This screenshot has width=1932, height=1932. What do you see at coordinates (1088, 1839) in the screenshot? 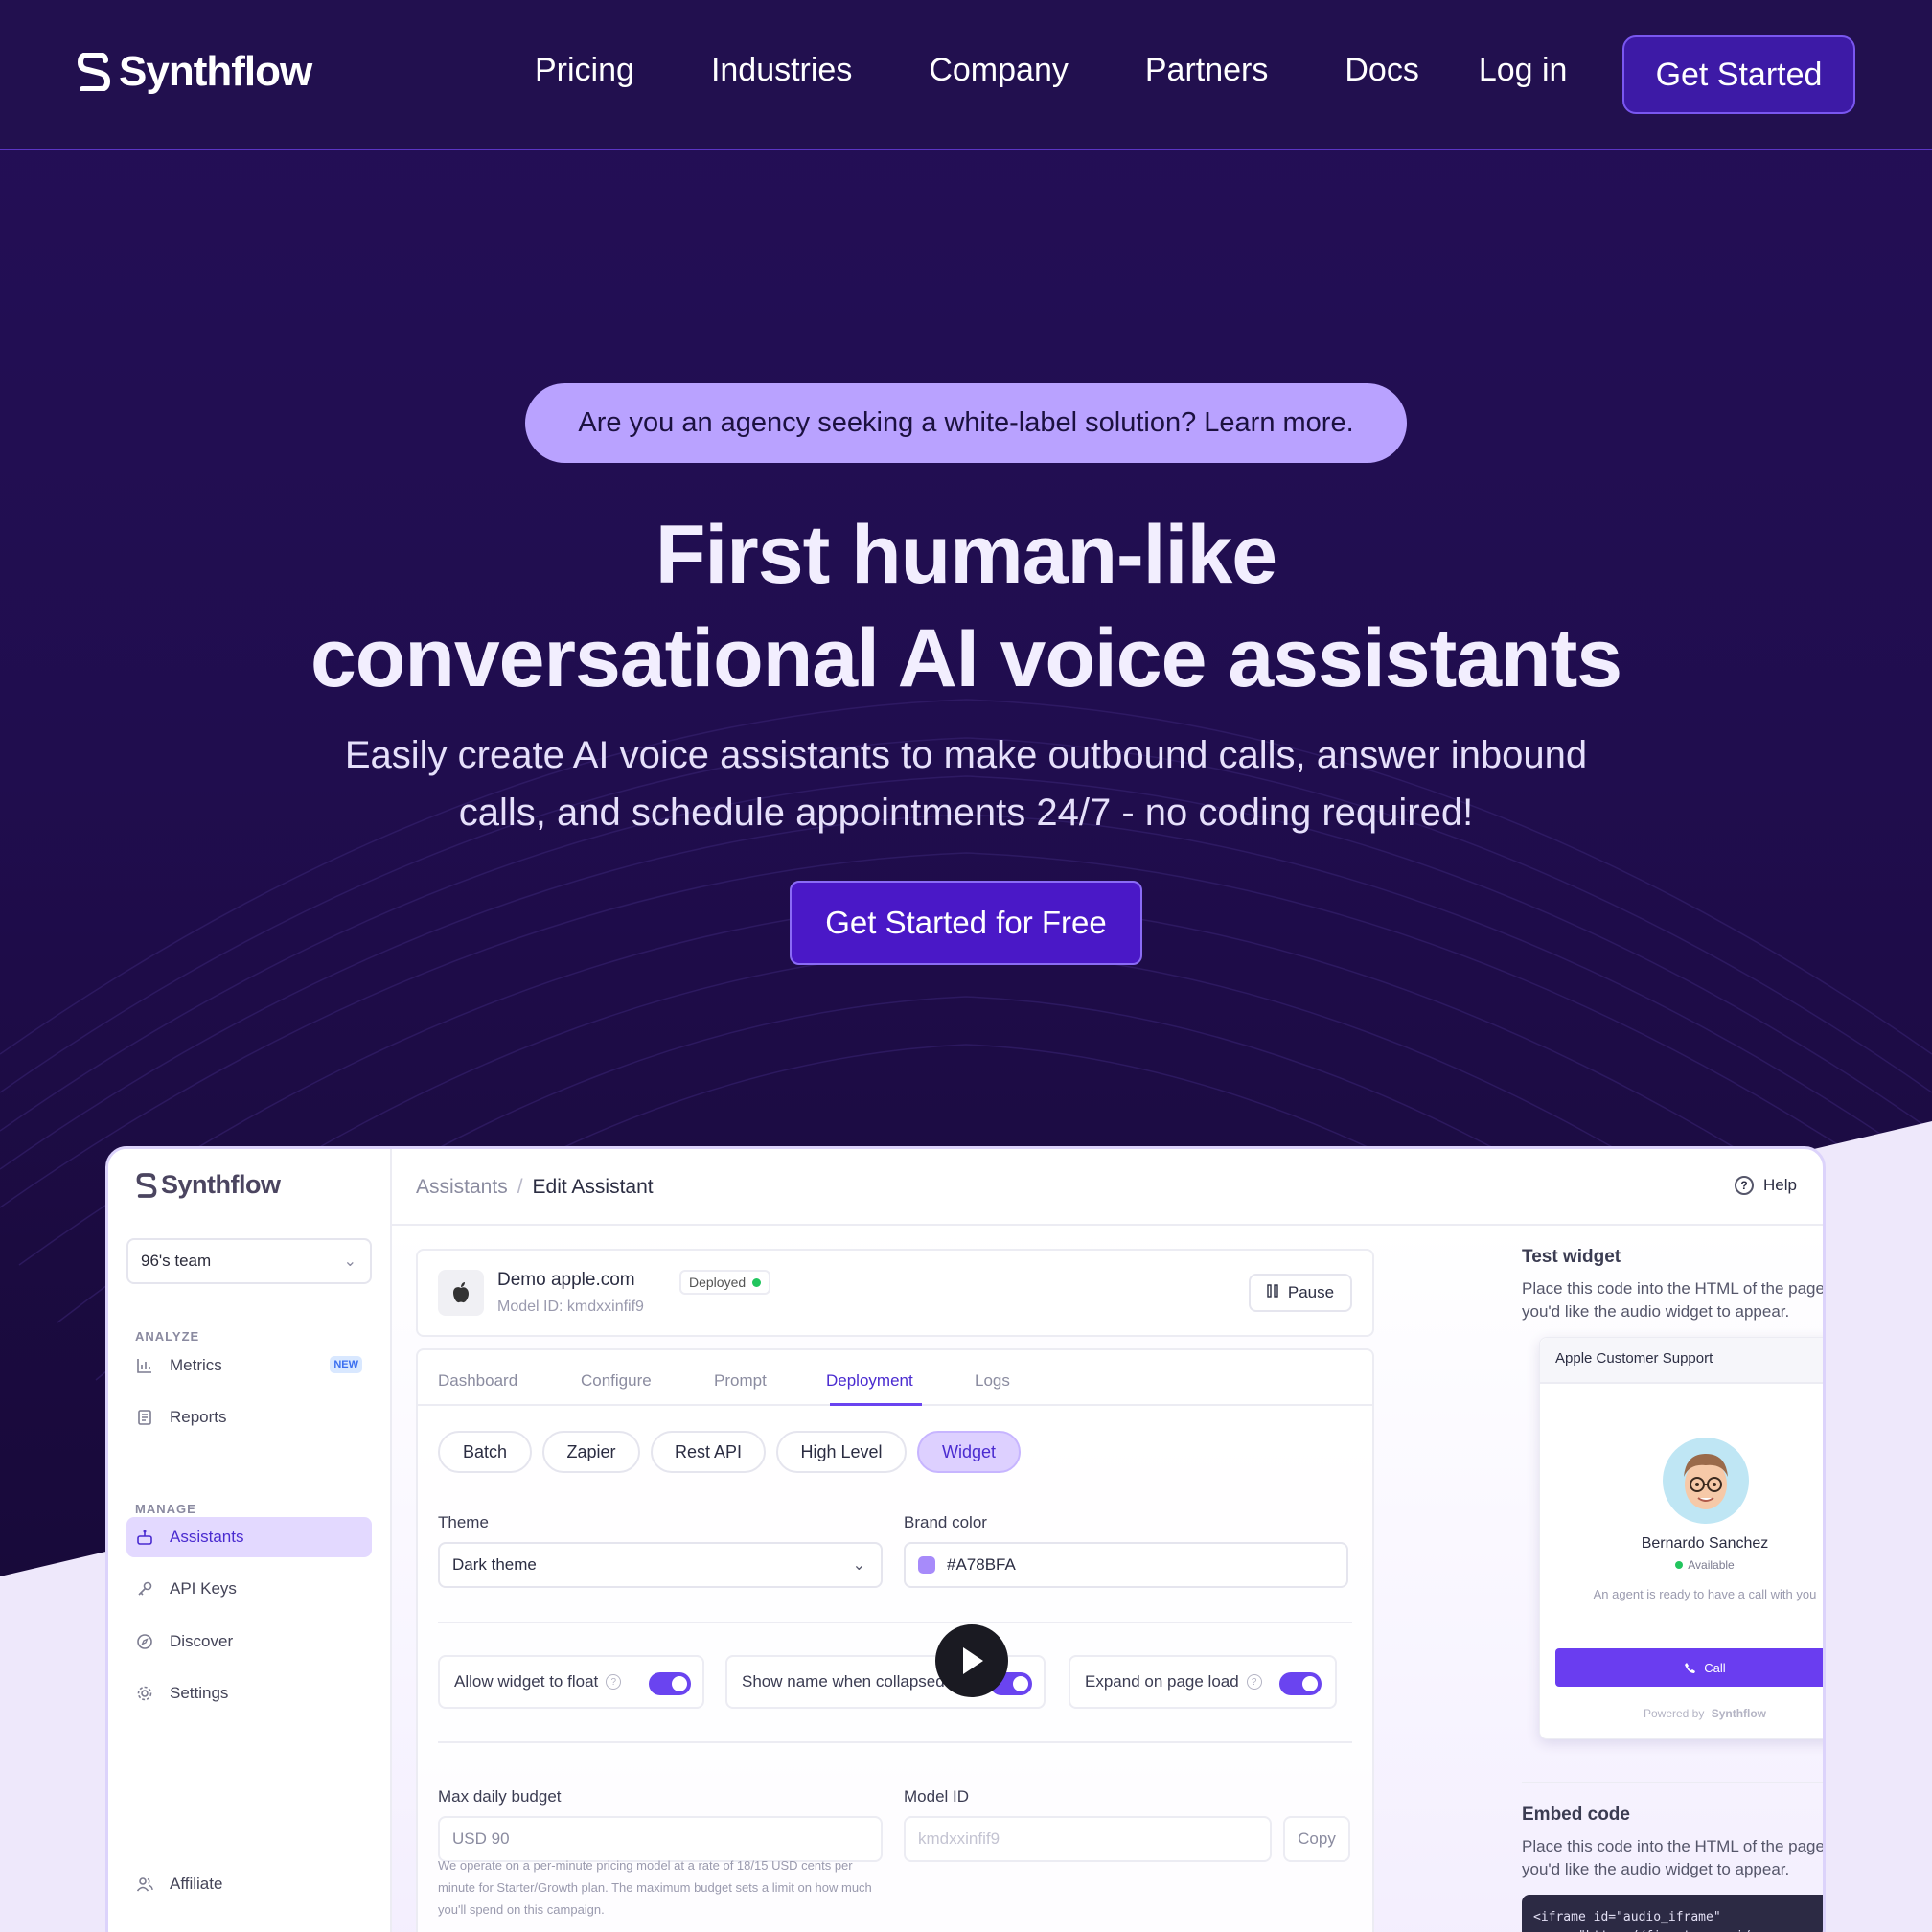
I see `model-id-input: kmdxxinfif9` at bounding box center [1088, 1839].